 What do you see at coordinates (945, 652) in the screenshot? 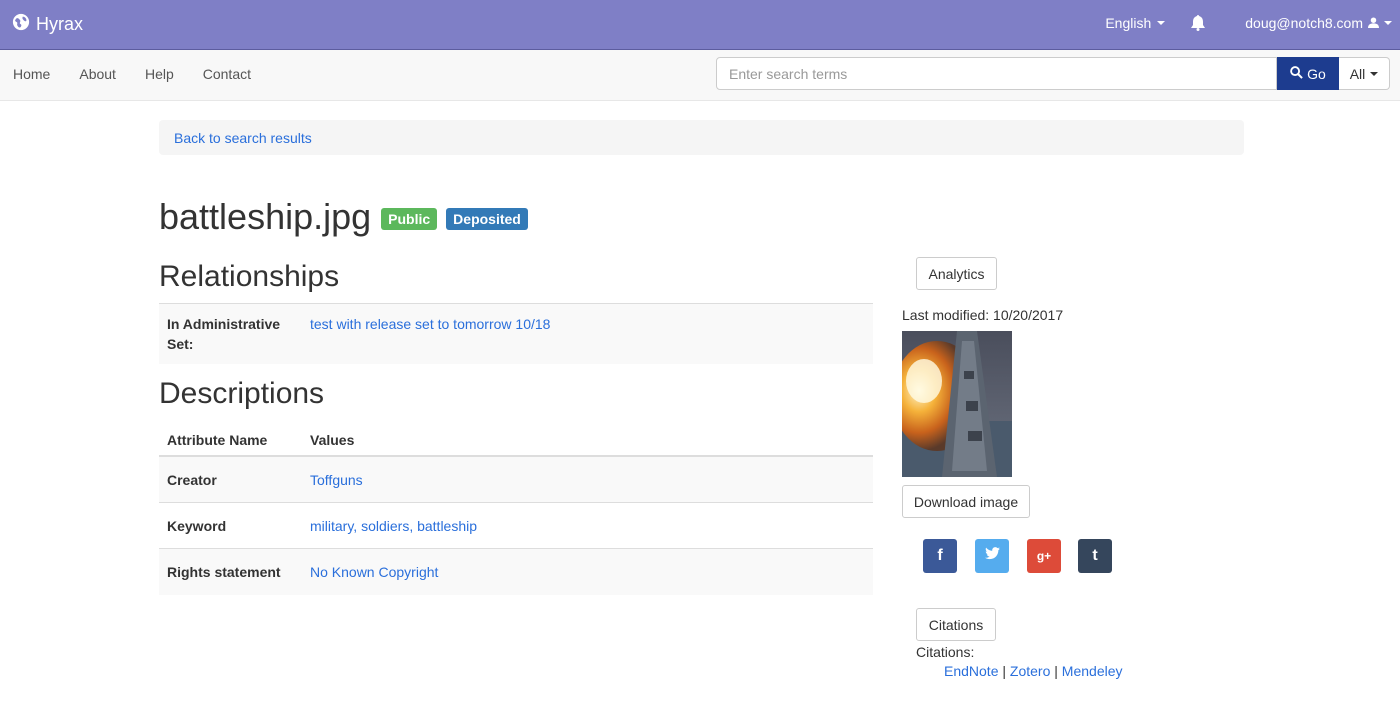
I see `citations-label: Citations:` at bounding box center [945, 652].